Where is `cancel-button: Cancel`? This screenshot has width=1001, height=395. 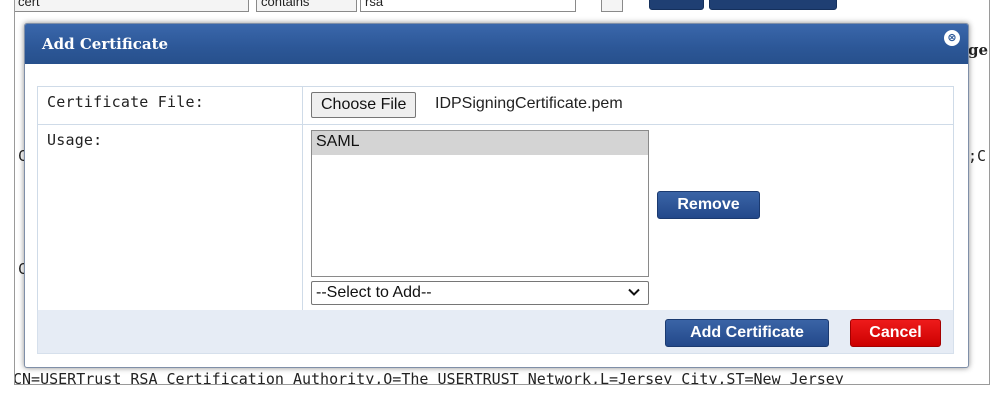
cancel-button: Cancel is located at coordinates (895, 333).